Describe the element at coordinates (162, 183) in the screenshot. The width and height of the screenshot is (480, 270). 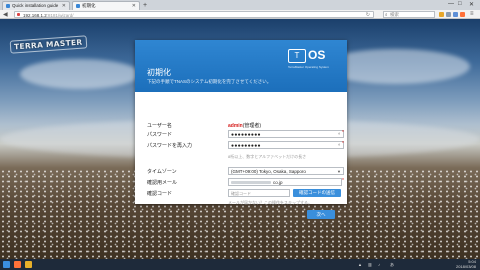
I see `email-label: 確認用メール` at that location.